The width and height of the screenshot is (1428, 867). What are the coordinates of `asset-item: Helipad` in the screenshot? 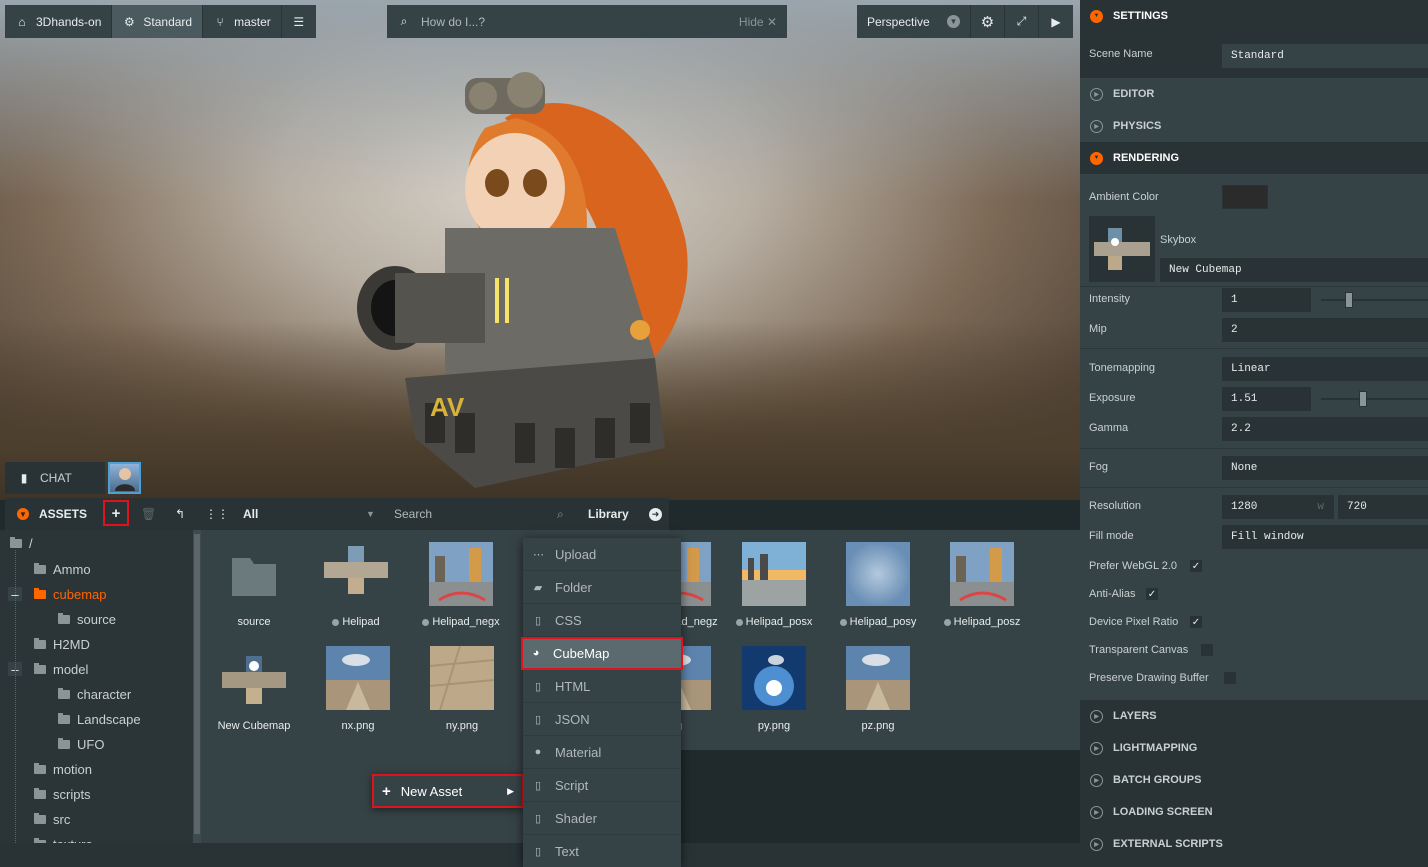 It's located at (356, 585).